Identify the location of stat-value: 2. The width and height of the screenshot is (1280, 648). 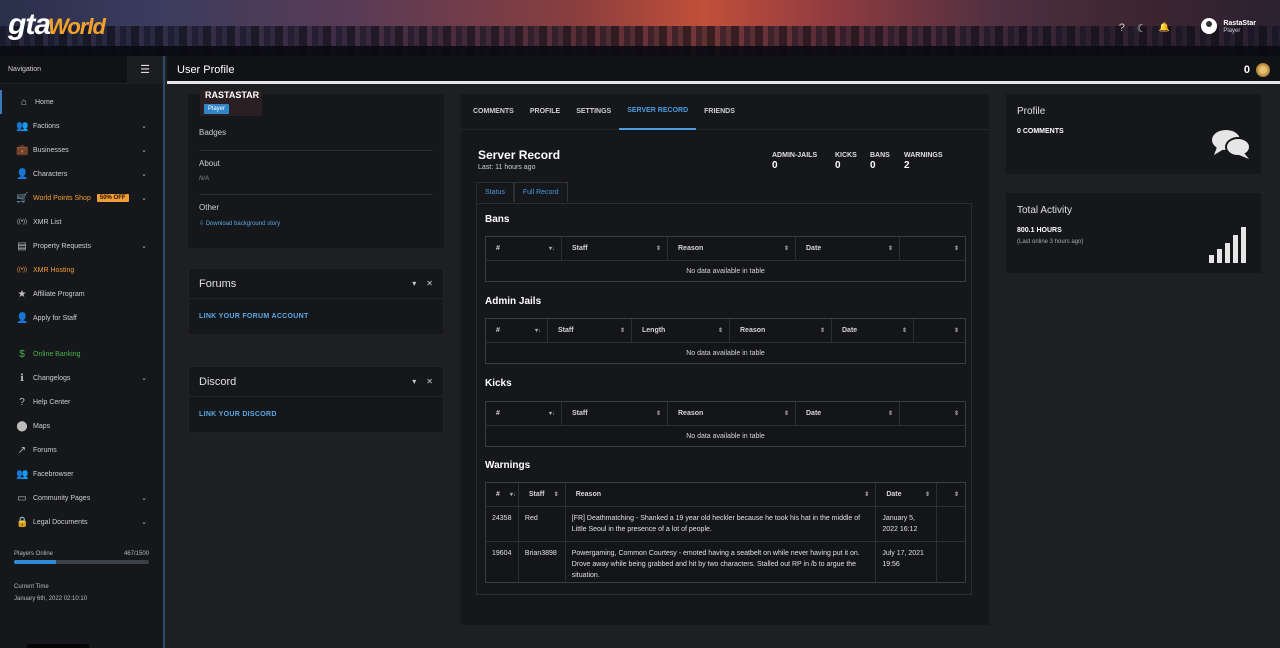
(907, 165).